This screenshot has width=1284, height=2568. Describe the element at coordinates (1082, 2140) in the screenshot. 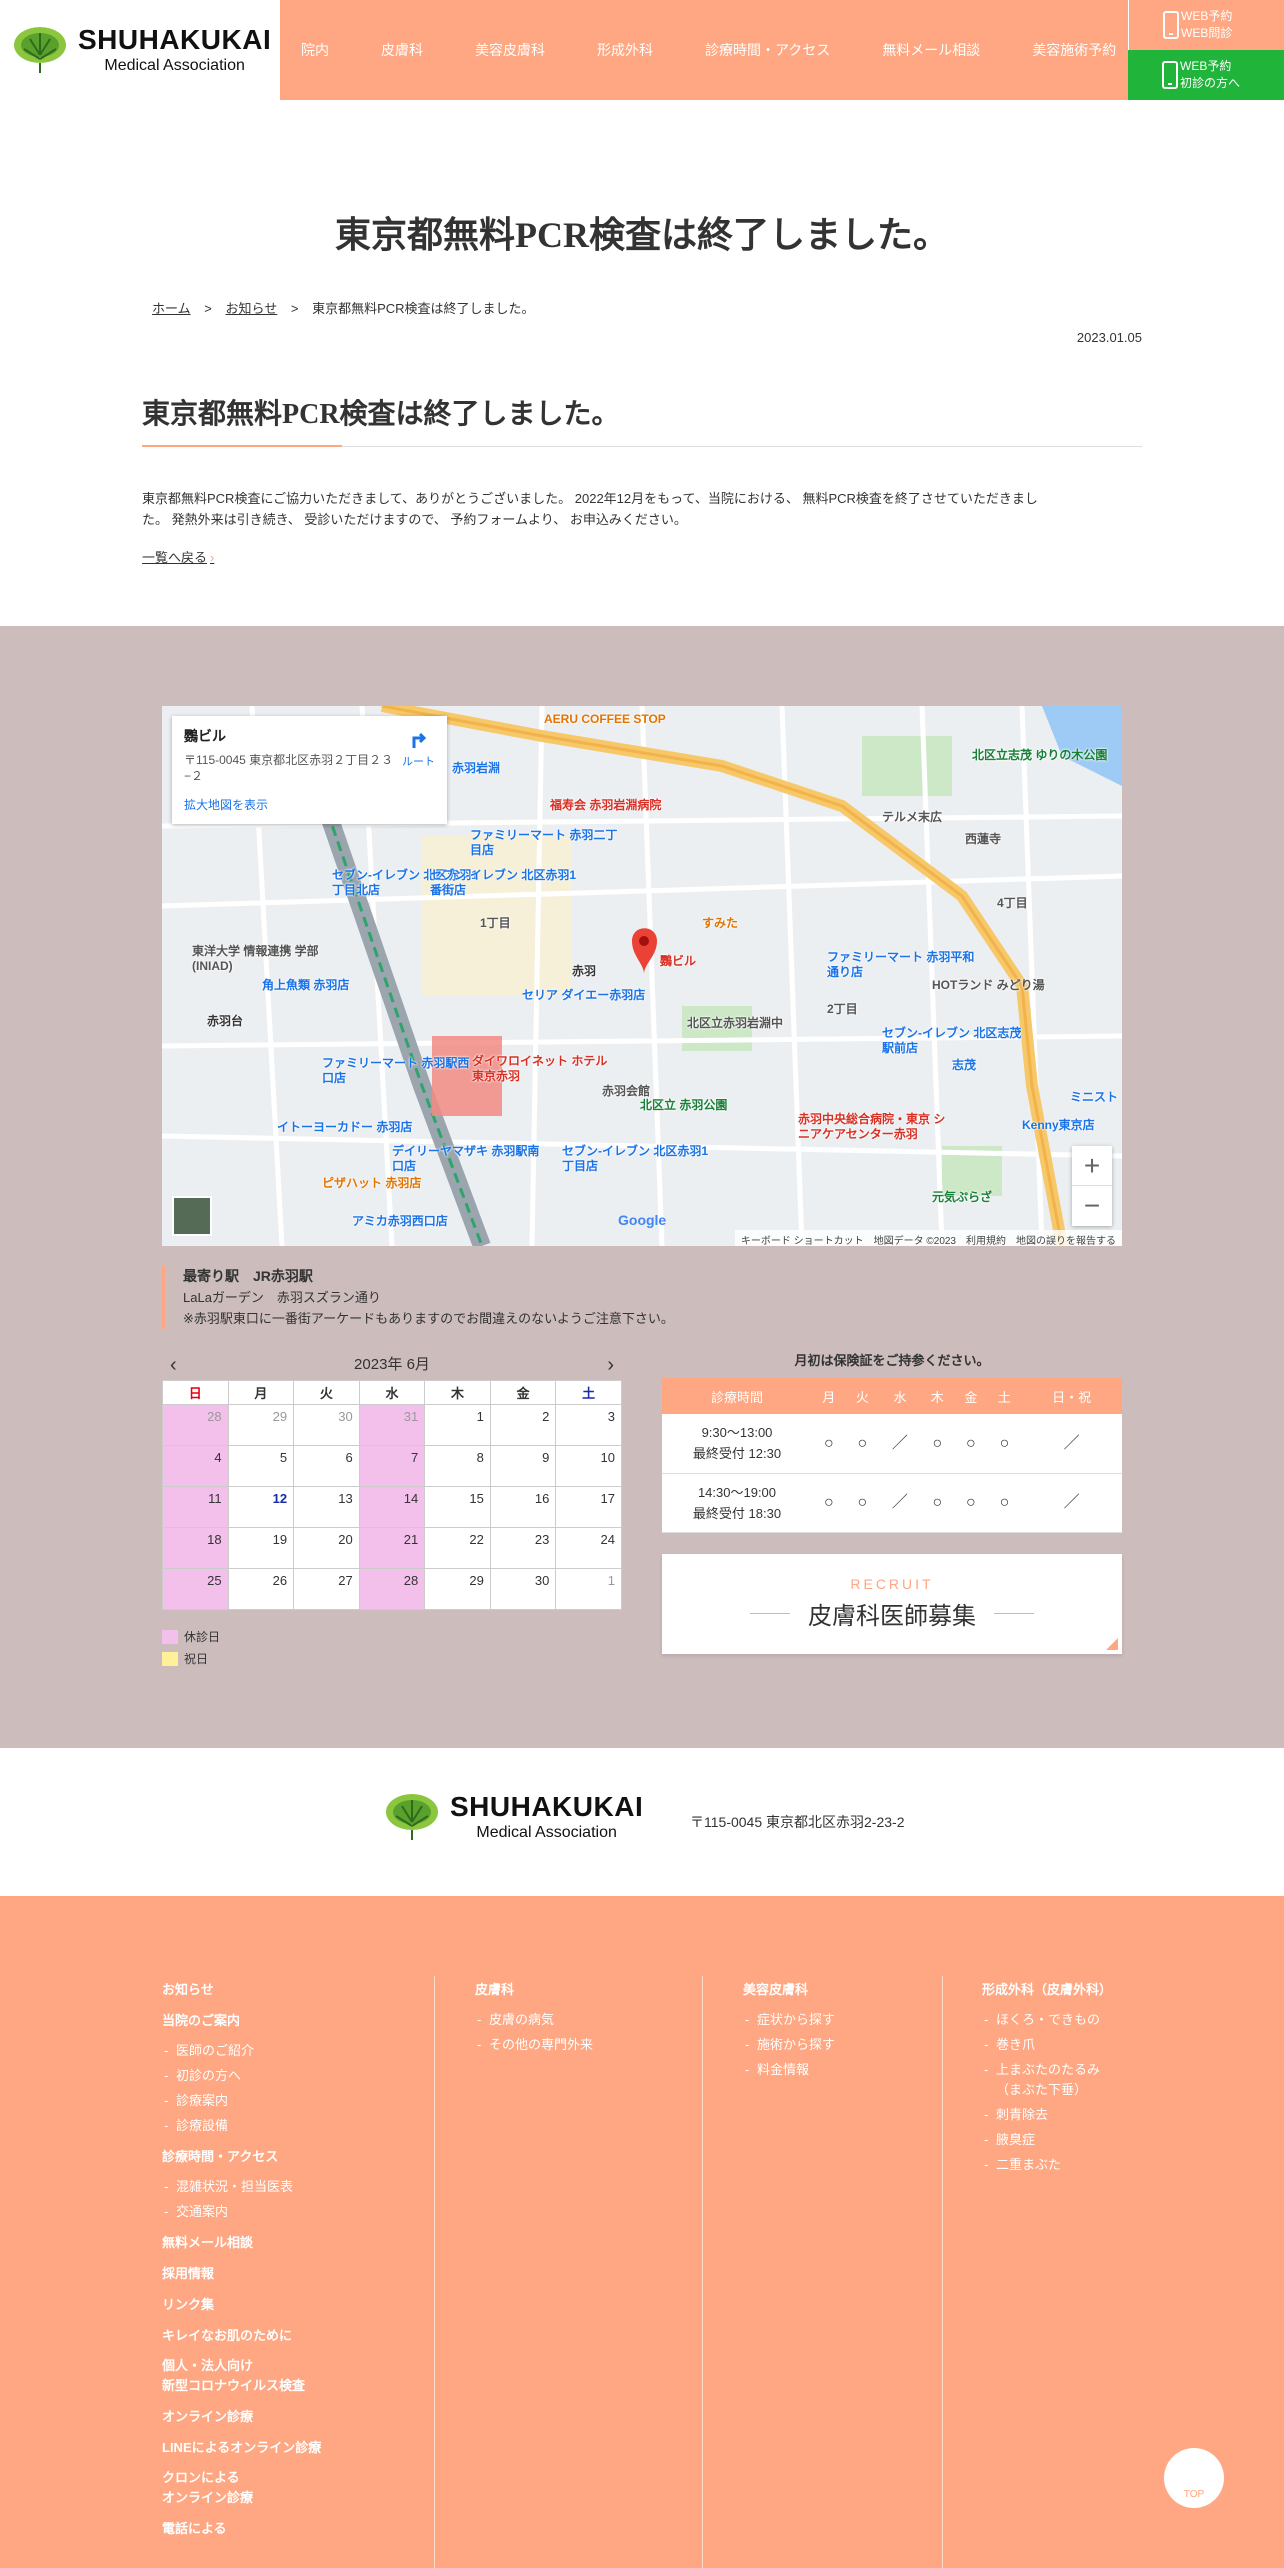

I see `footer-link: 腋臭症` at that location.